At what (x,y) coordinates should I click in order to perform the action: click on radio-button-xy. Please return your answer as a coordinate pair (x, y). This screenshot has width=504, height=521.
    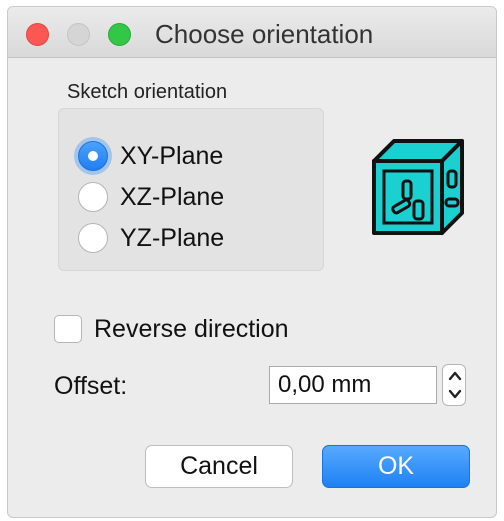
    Looking at the image, I should click on (93, 156).